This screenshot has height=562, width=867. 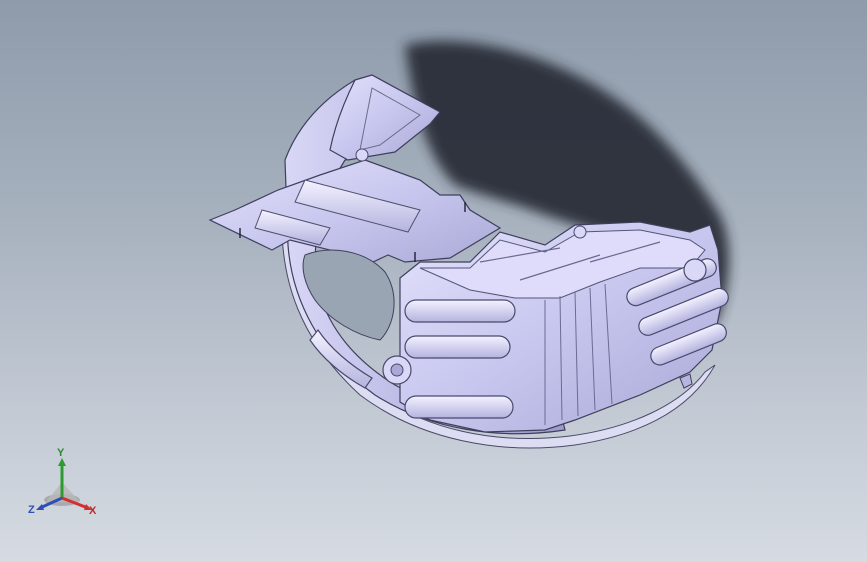 I want to click on triad-z-label: Z, so click(x=31, y=510).